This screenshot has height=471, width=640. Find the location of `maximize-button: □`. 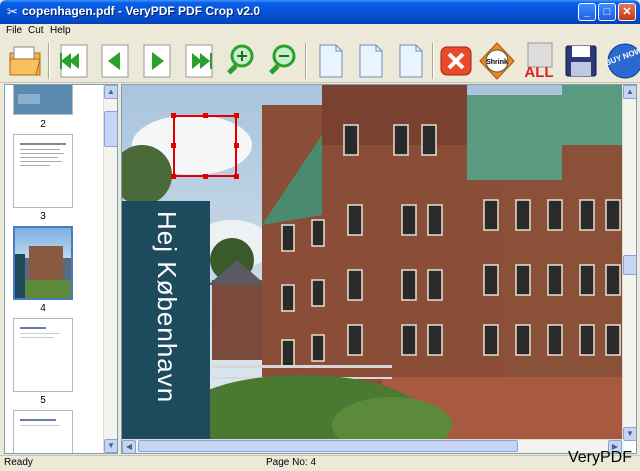

maximize-button: □ is located at coordinates (607, 12).